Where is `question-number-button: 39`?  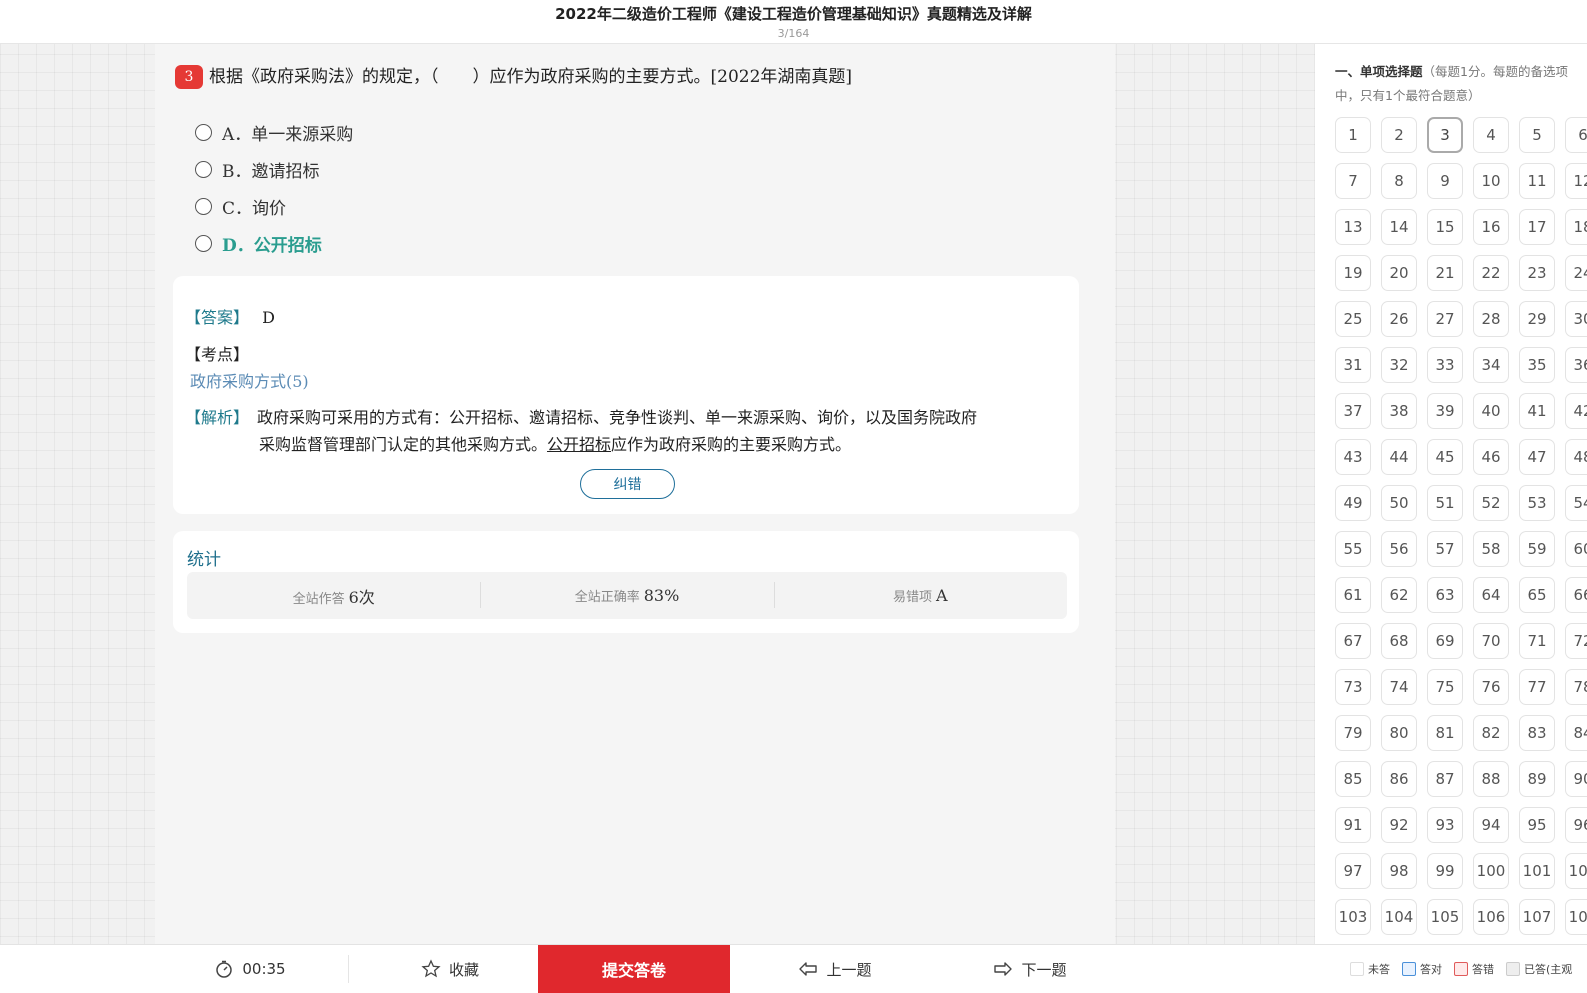 question-number-button: 39 is located at coordinates (1445, 411).